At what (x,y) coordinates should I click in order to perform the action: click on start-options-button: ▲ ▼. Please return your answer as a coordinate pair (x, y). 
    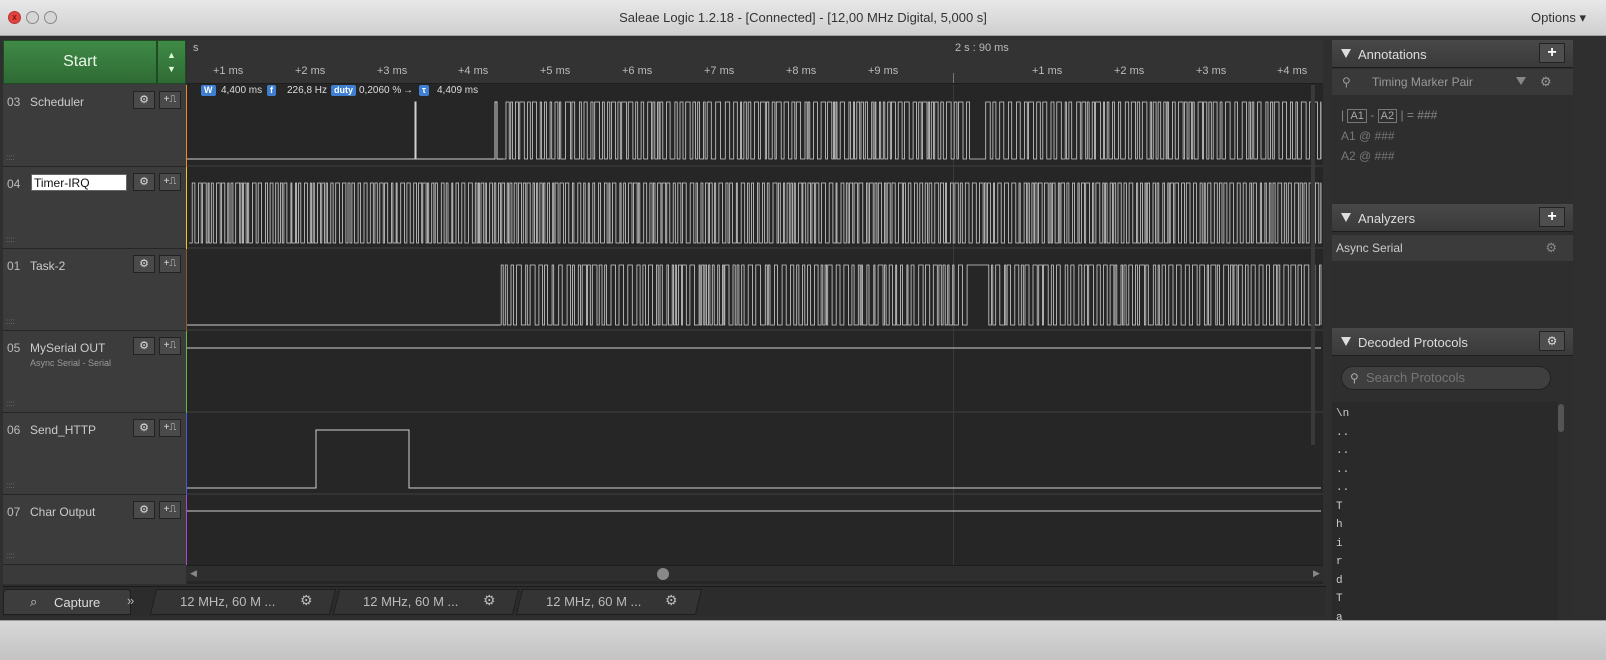
    Looking at the image, I should click on (171, 62).